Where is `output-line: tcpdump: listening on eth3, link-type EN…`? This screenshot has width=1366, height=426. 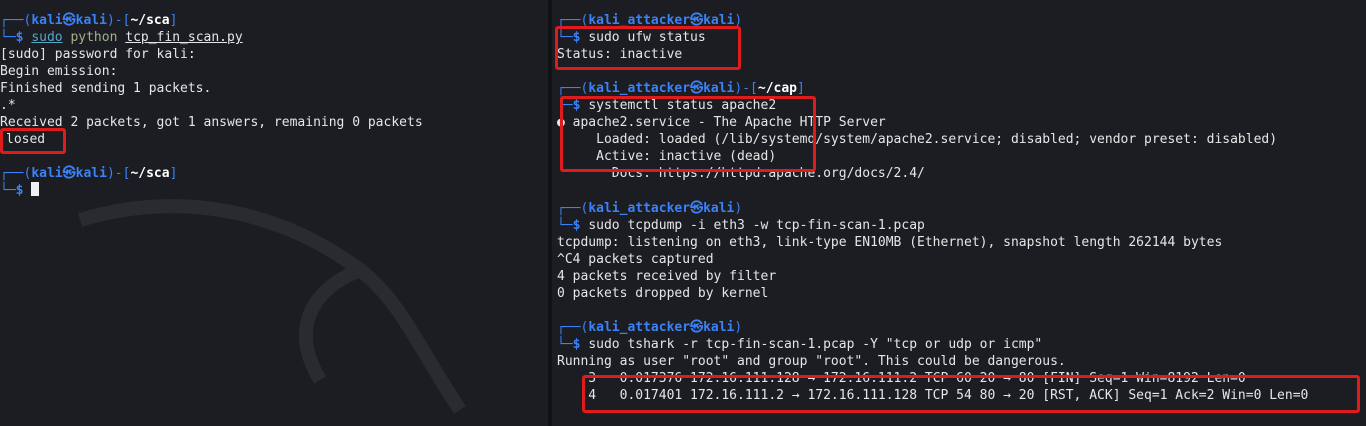
output-line: tcpdump: listening on eth3, link-type EN… is located at coordinates (890, 242).